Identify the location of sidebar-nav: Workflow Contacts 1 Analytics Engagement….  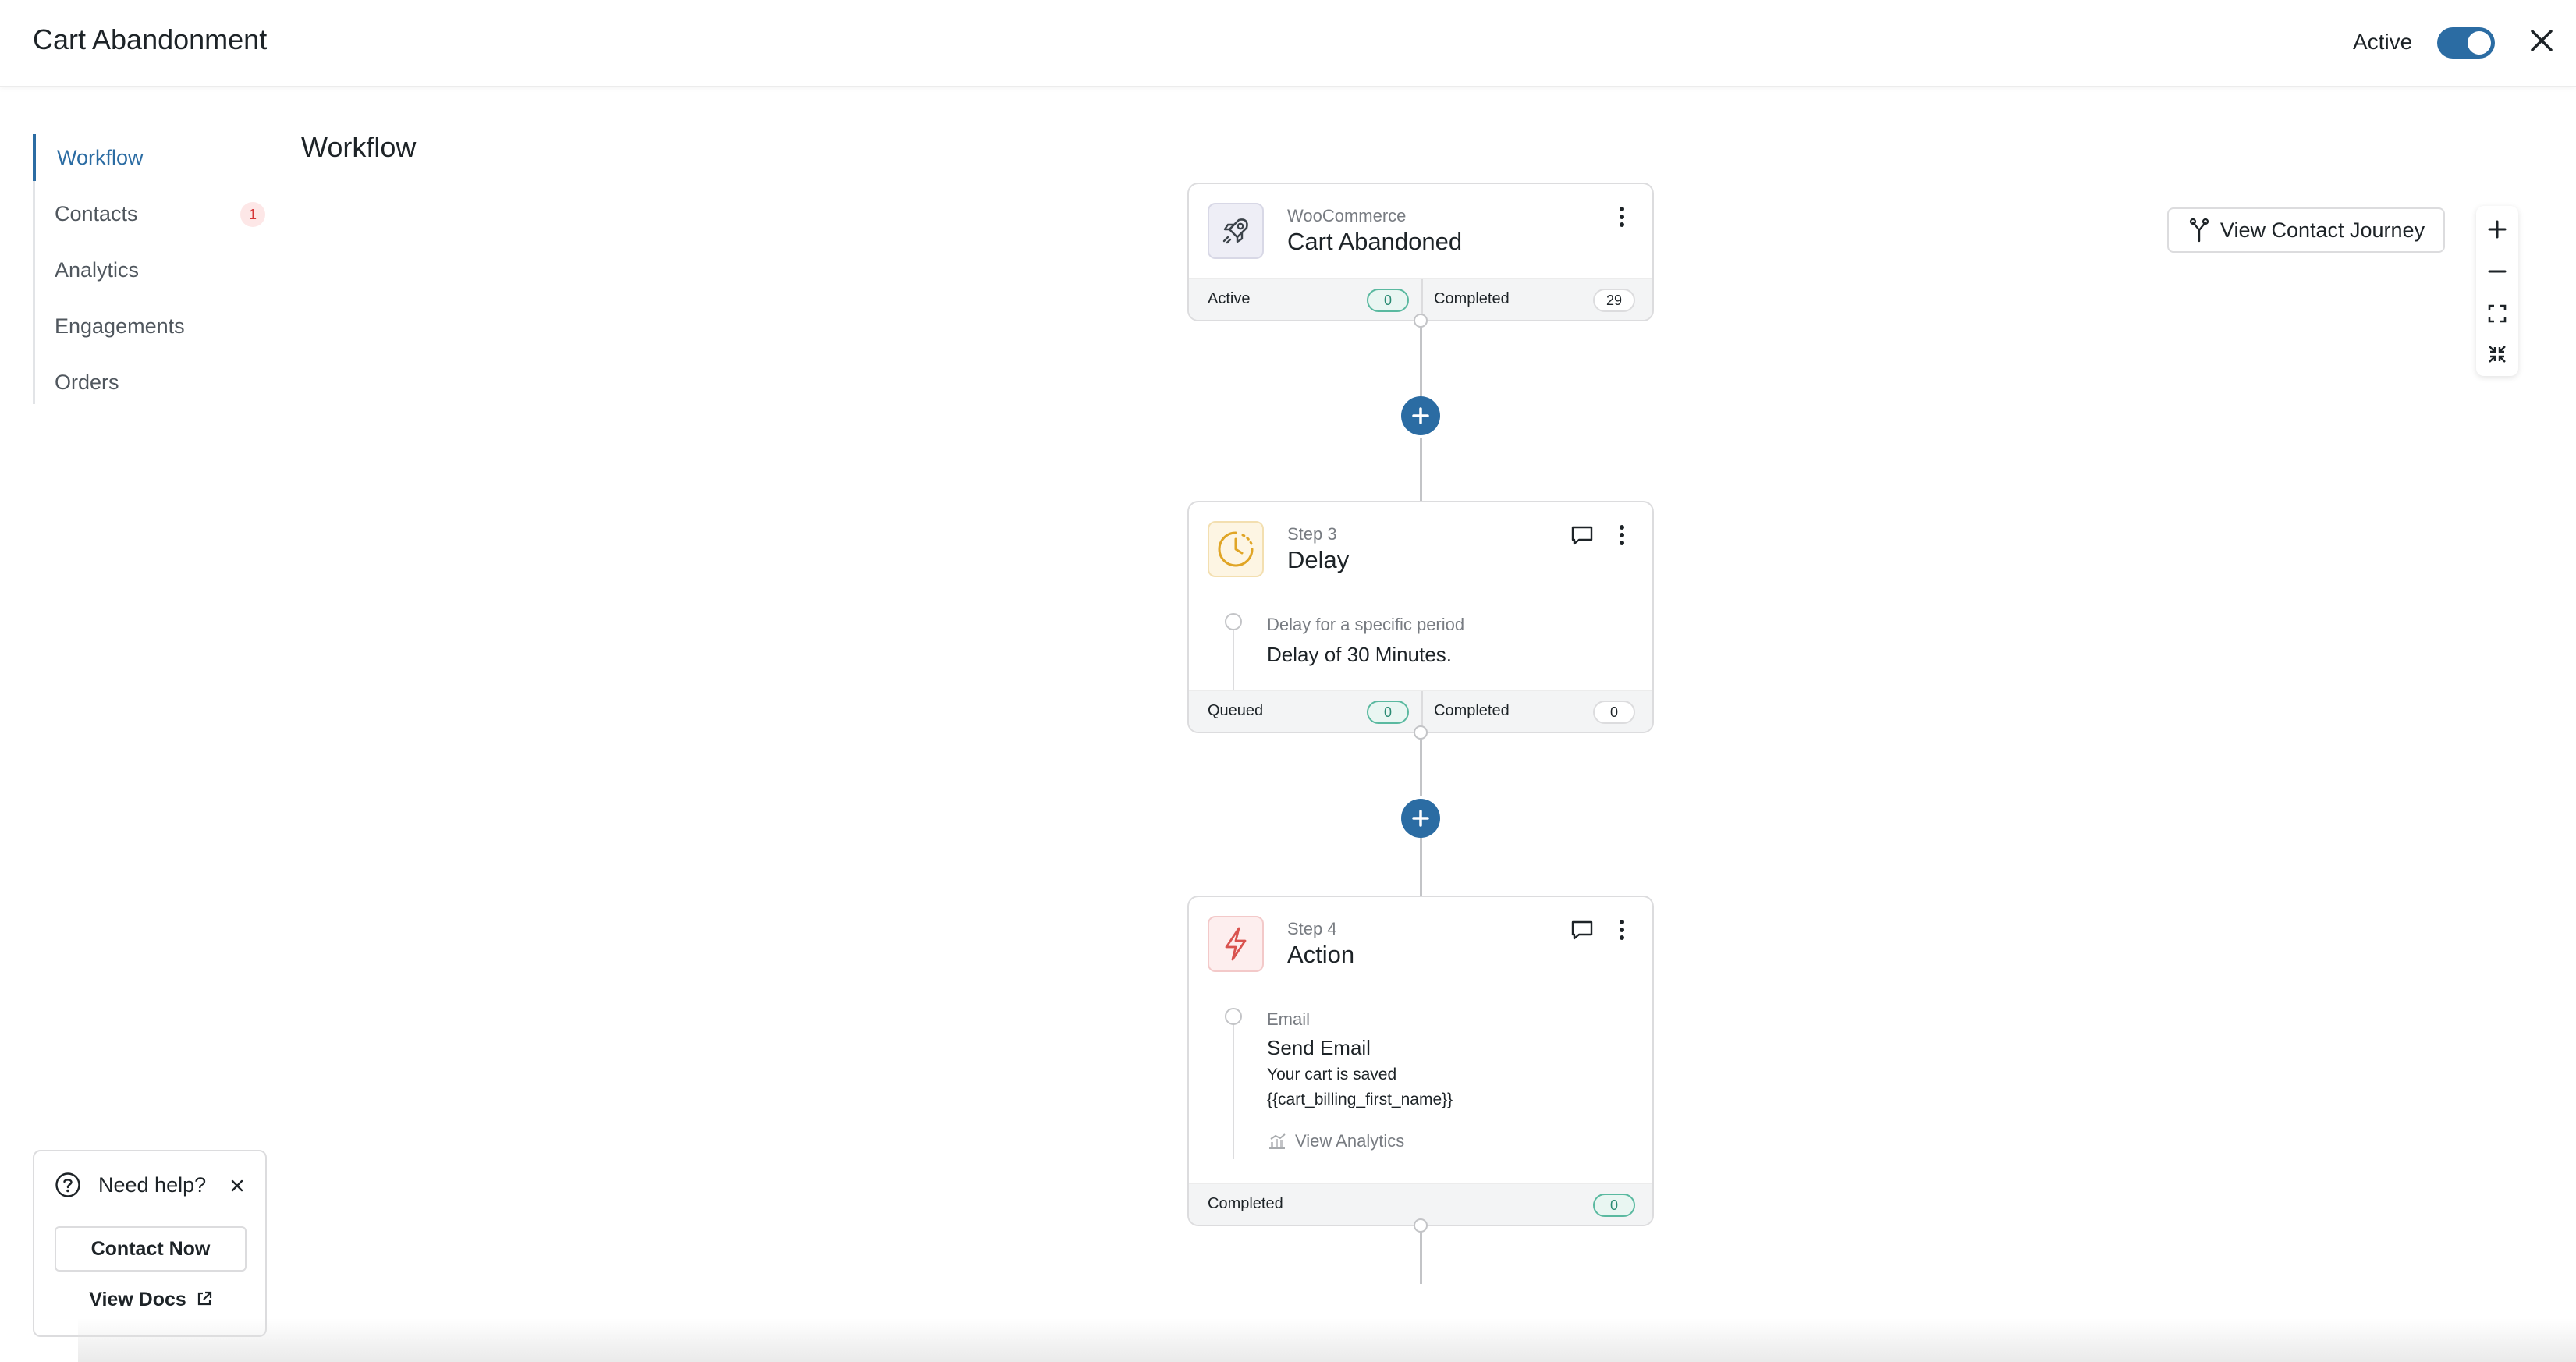
(150, 269).